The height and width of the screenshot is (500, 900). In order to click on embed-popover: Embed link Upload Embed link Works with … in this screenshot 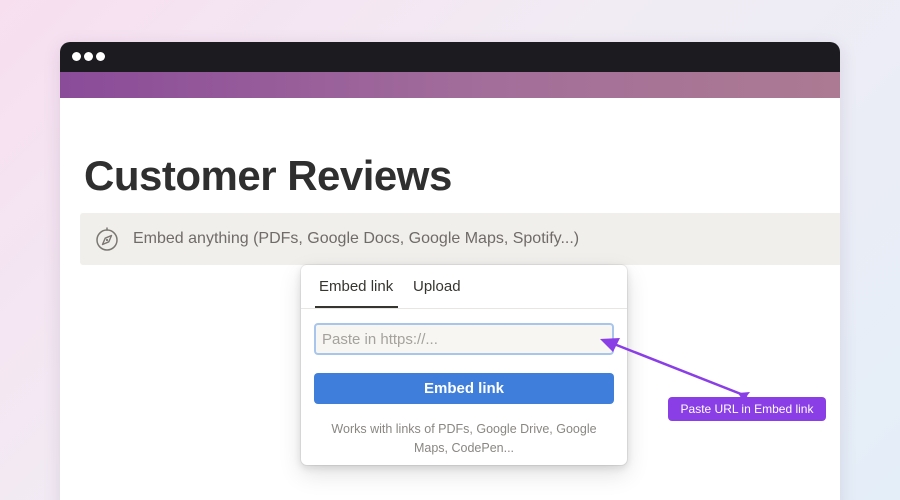, I will do `click(464, 365)`.